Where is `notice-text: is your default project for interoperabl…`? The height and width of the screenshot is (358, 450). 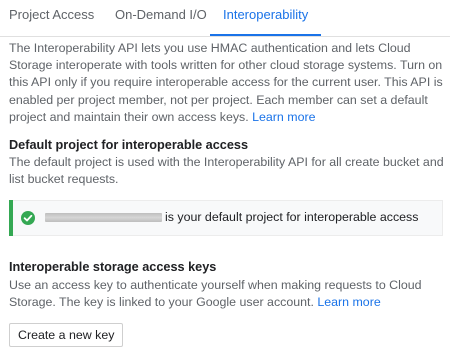
notice-text: is your default project for interoperabl… is located at coordinates (292, 217).